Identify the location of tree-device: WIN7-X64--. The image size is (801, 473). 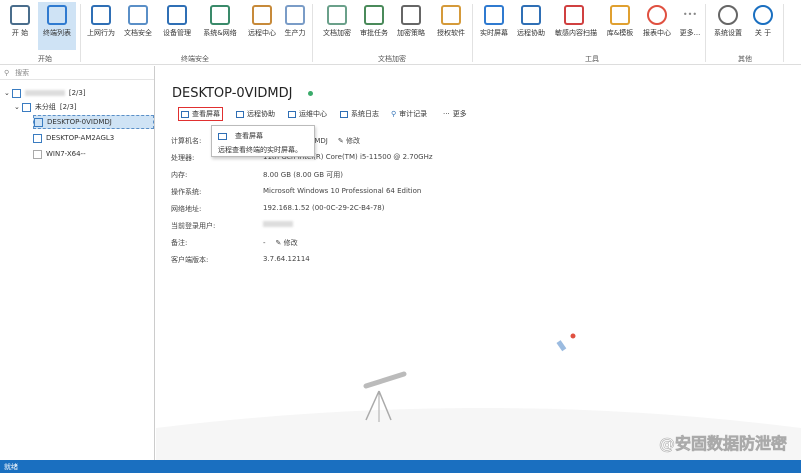
(59, 154).